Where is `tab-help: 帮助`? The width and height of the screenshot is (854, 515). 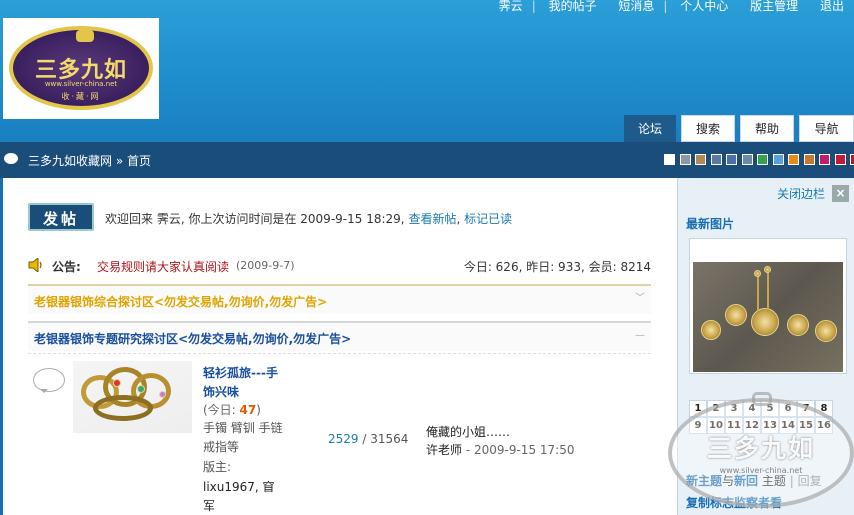 tab-help: 帮助 is located at coordinates (767, 128).